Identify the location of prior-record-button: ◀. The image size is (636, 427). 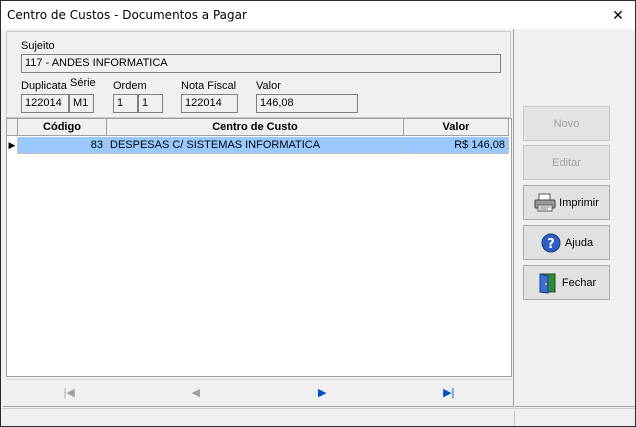
(196, 392).